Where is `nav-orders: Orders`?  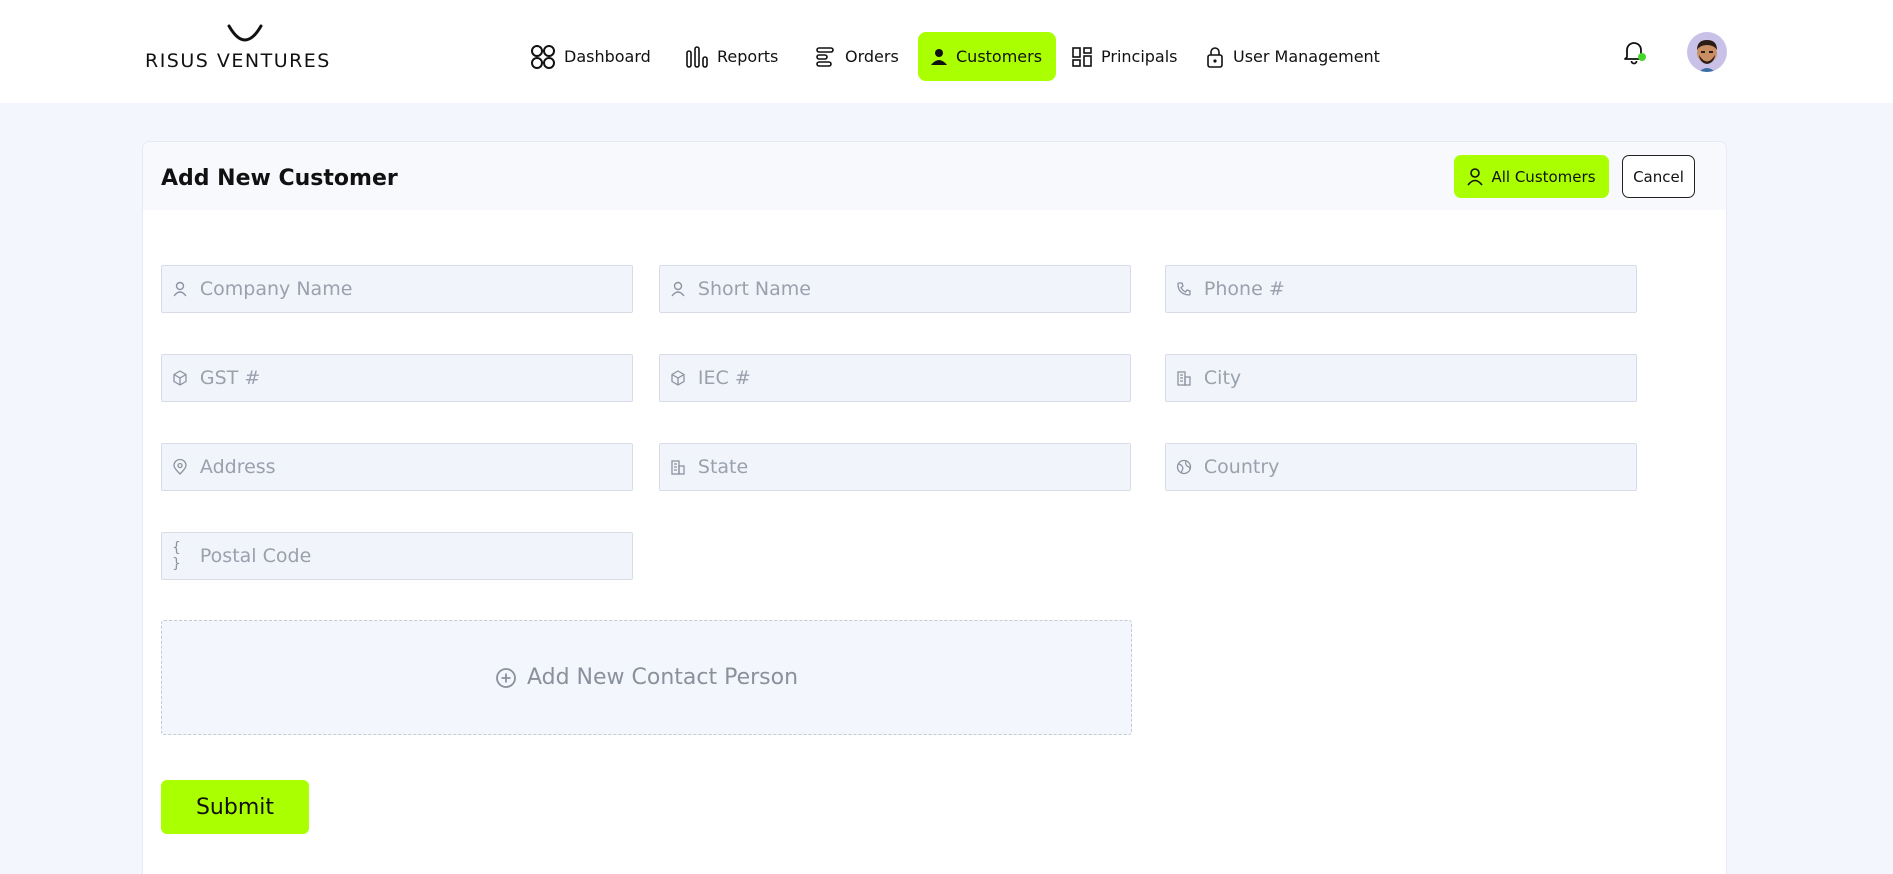
nav-orders: Orders is located at coordinates (857, 56).